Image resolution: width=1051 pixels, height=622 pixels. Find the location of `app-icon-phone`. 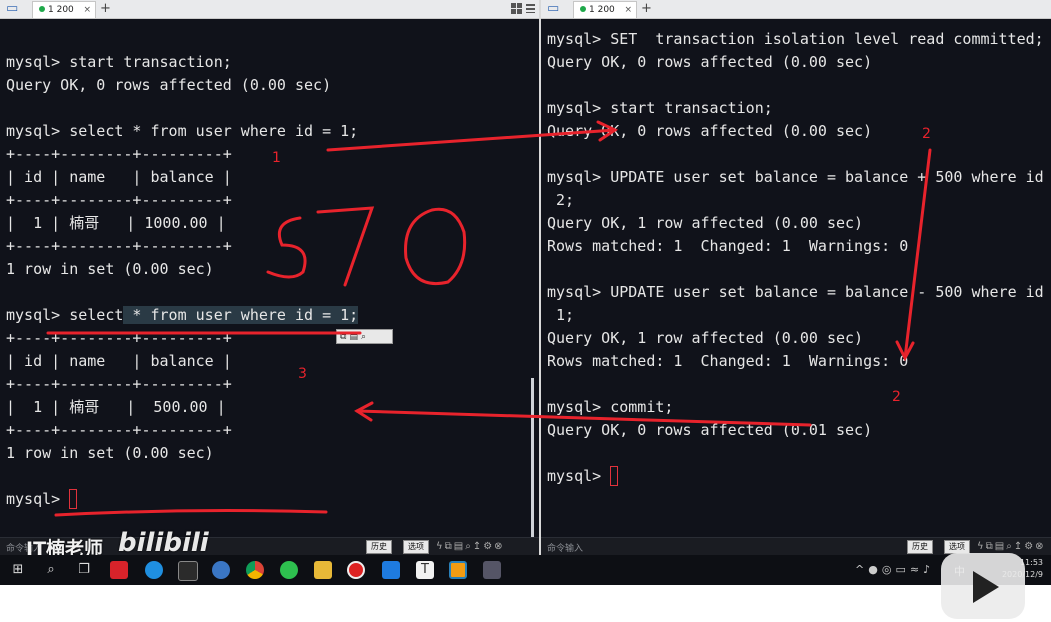

app-icon-phone is located at coordinates (391, 570).